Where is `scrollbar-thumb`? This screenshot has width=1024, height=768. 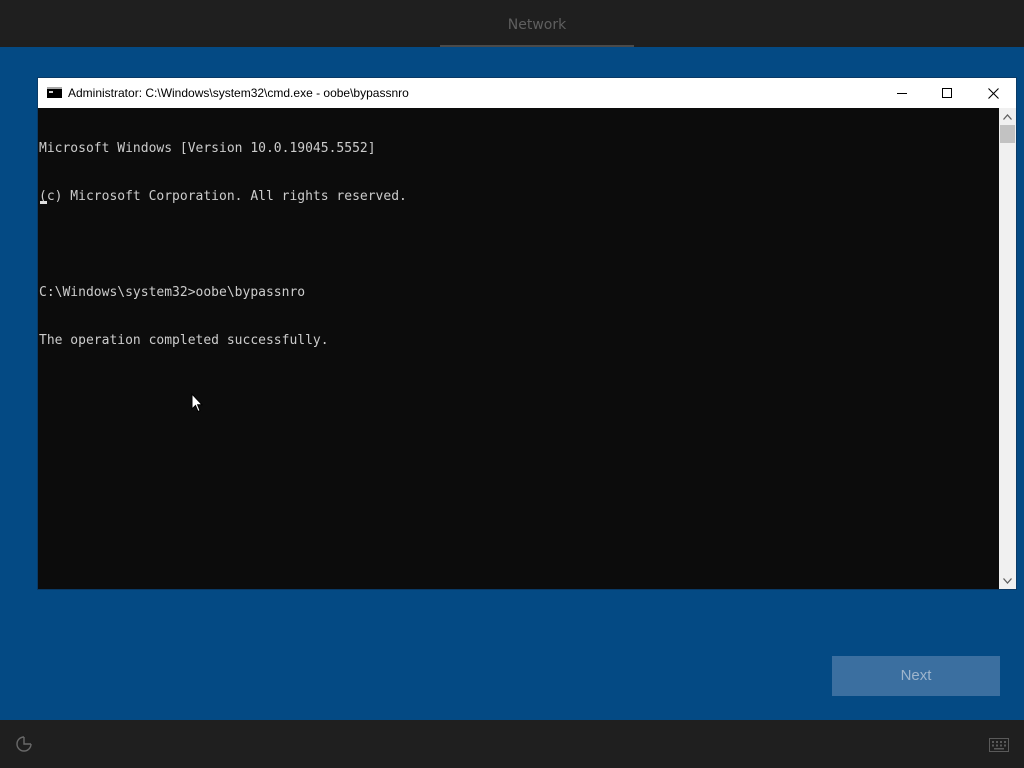
scrollbar-thumb is located at coordinates (1007, 134).